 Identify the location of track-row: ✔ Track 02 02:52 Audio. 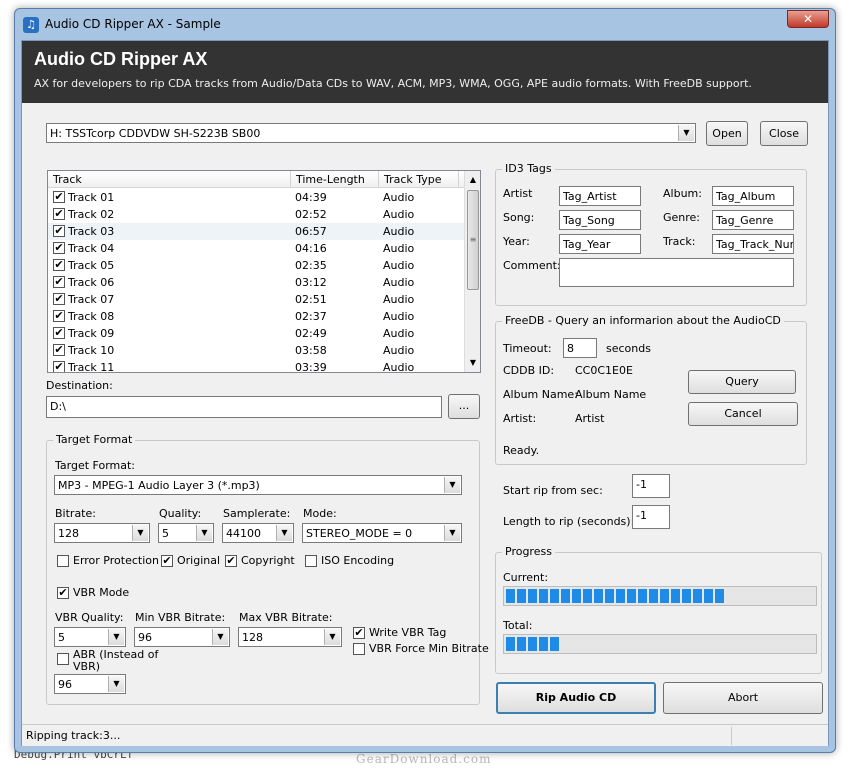
(256, 214).